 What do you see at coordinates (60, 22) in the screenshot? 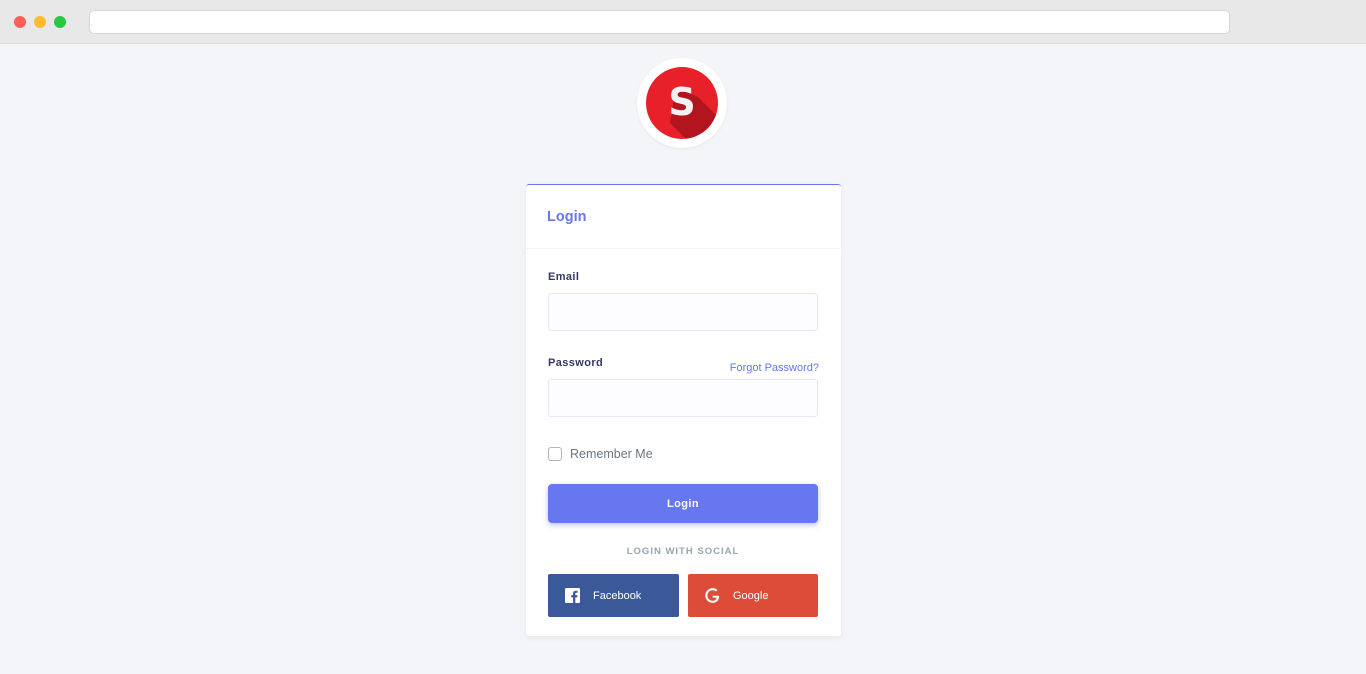
I see `maximize-window-button` at bounding box center [60, 22].